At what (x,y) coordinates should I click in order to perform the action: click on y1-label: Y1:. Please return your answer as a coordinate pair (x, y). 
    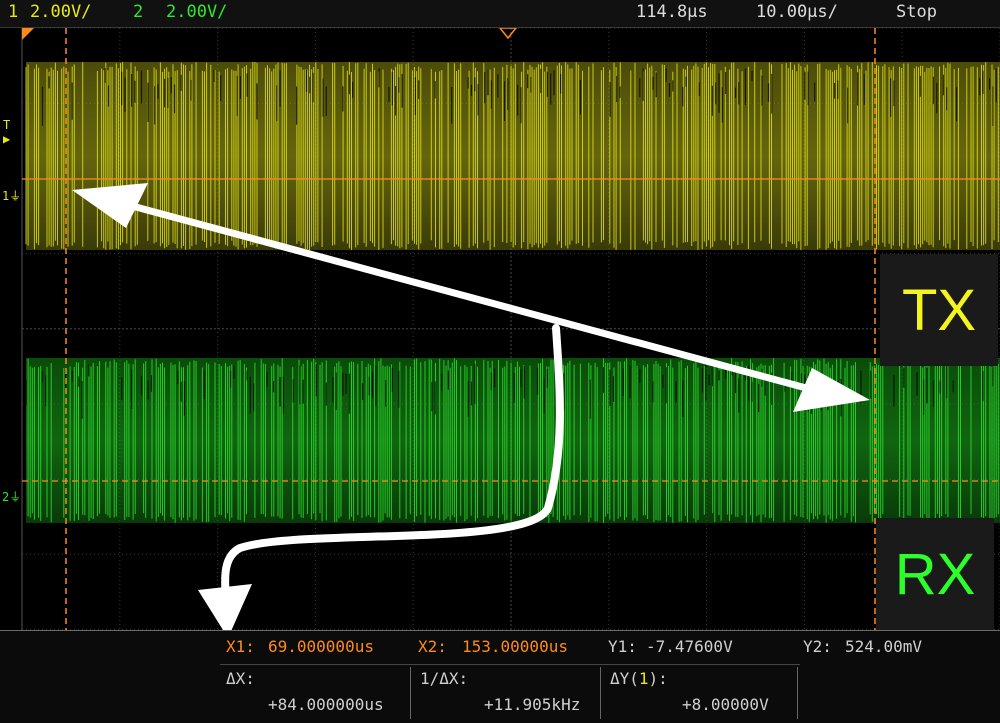
    Looking at the image, I should click on (622, 646).